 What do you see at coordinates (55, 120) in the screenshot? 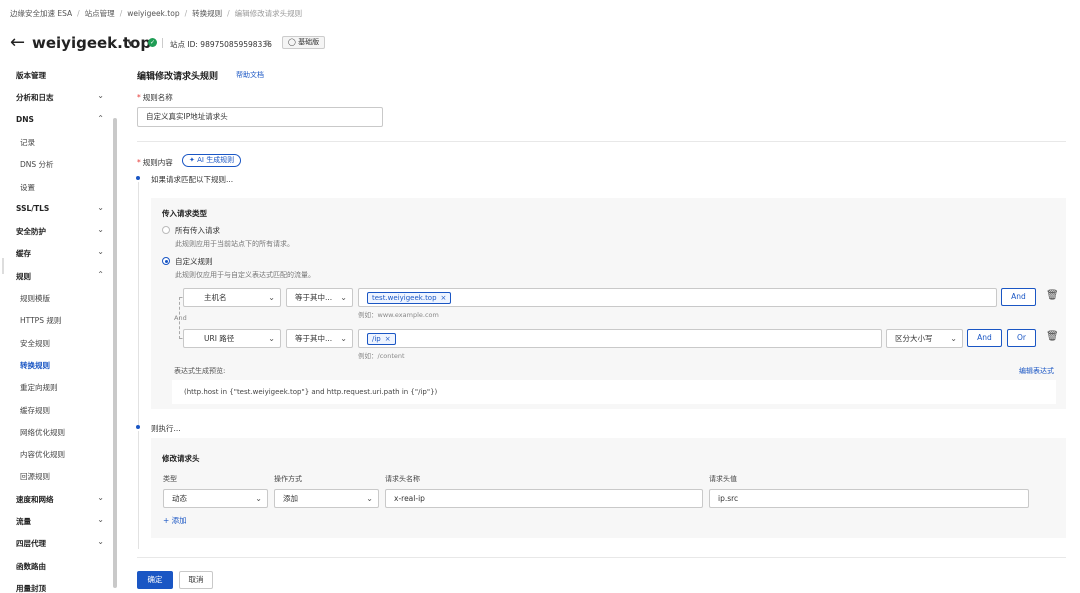
I see `sidebar-item: DNS ⌃` at bounding box center [55, 120].